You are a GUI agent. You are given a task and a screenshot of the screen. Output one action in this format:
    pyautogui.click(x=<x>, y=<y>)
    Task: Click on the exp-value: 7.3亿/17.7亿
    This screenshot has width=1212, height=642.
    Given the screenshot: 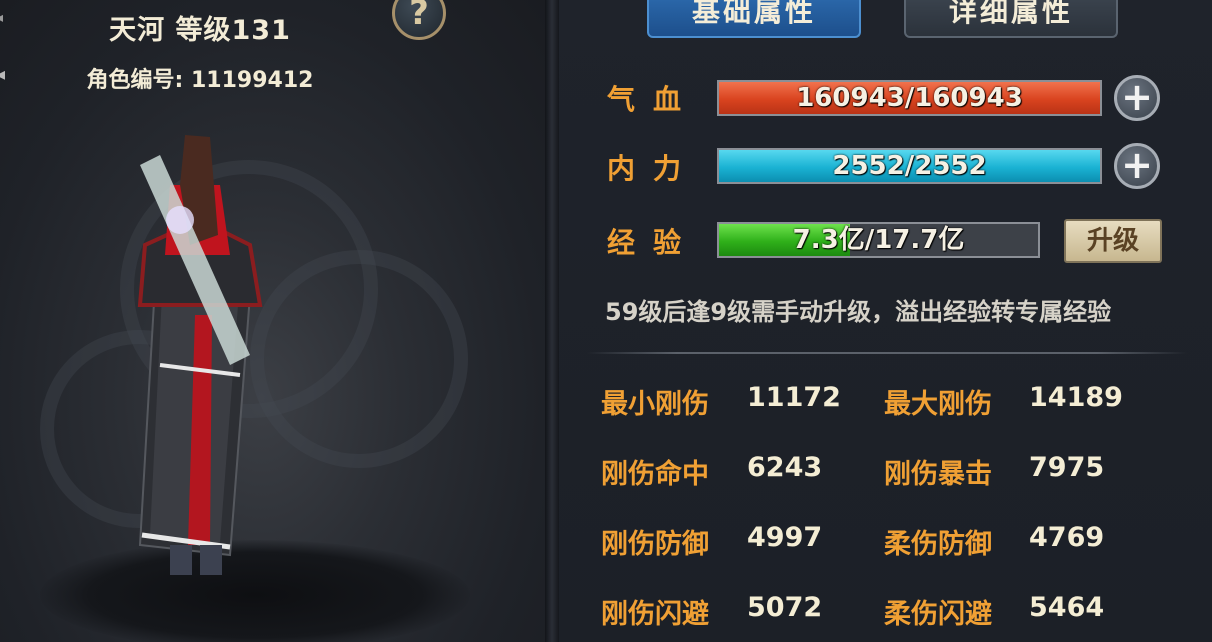 What is the action you would take?
    pyautogui.click(x=878, y=240)
    